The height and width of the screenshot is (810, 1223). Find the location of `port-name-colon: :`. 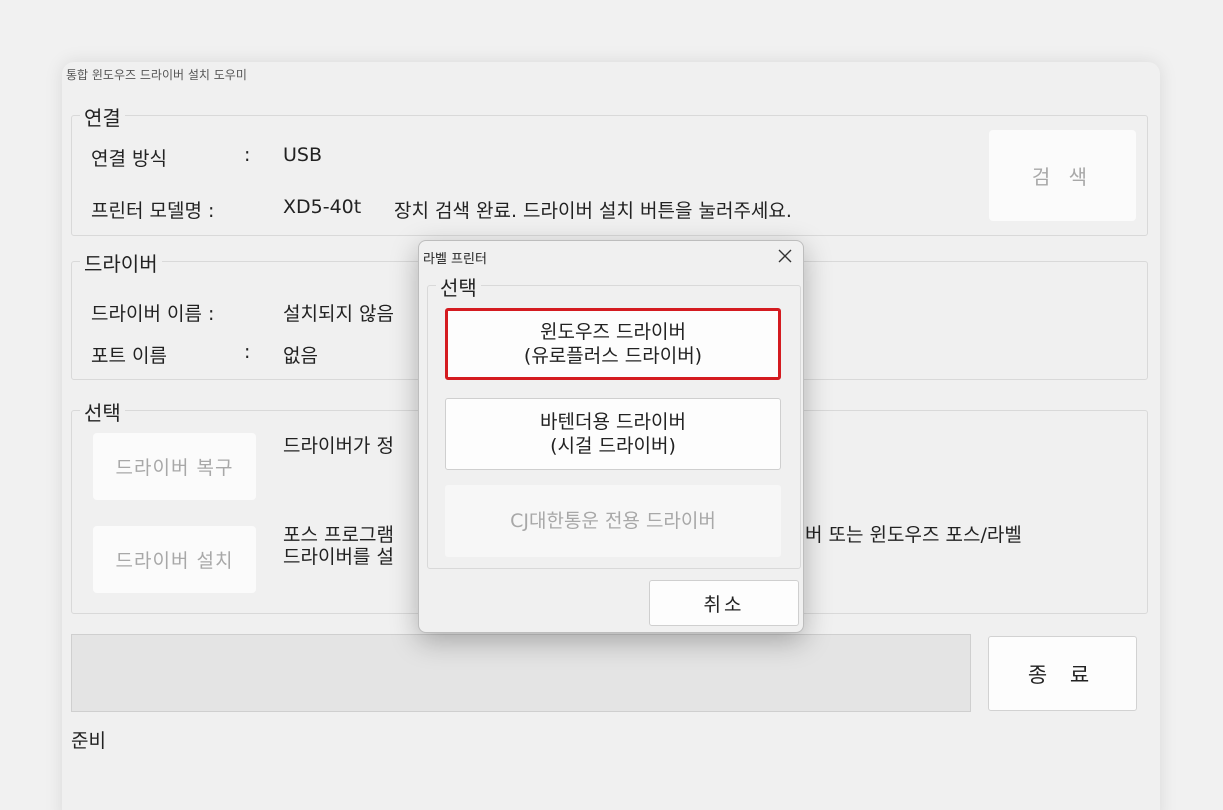

port-name-colon: : is located at coordinates (247, 352).